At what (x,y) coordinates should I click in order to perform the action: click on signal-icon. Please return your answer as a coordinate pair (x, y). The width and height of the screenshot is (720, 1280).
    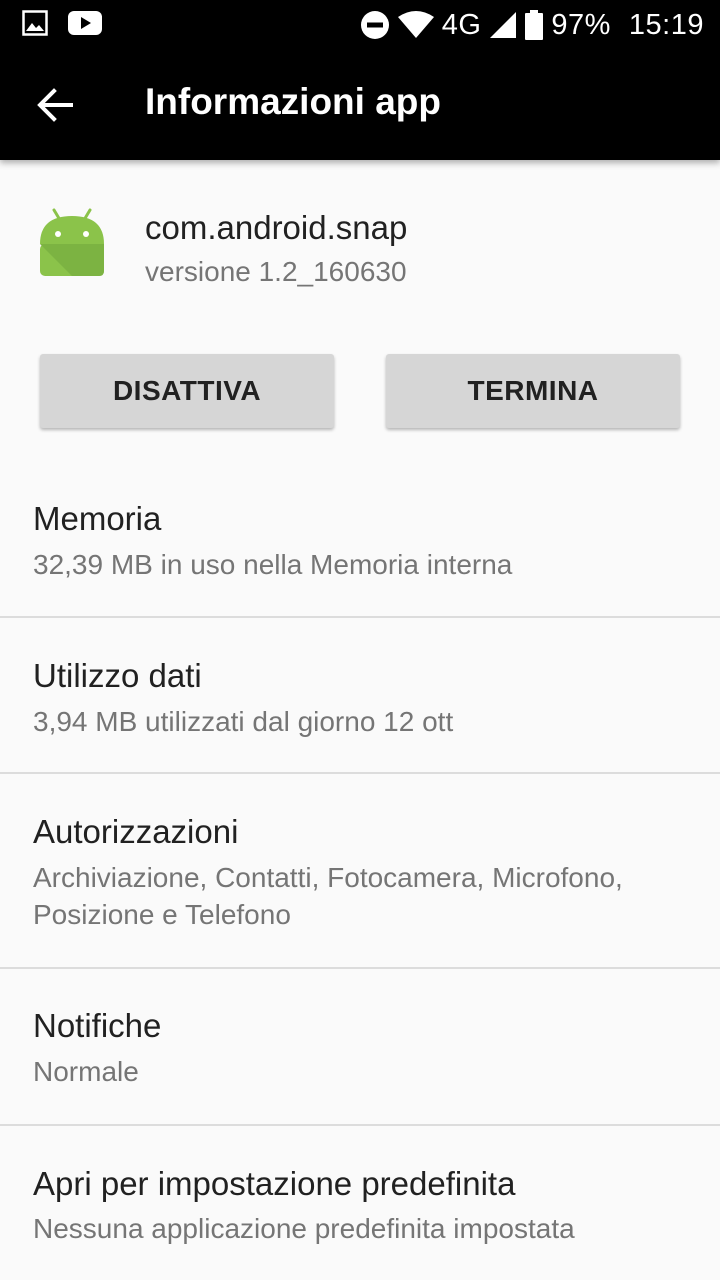
    Looking at the image, I should click on (503, 25).